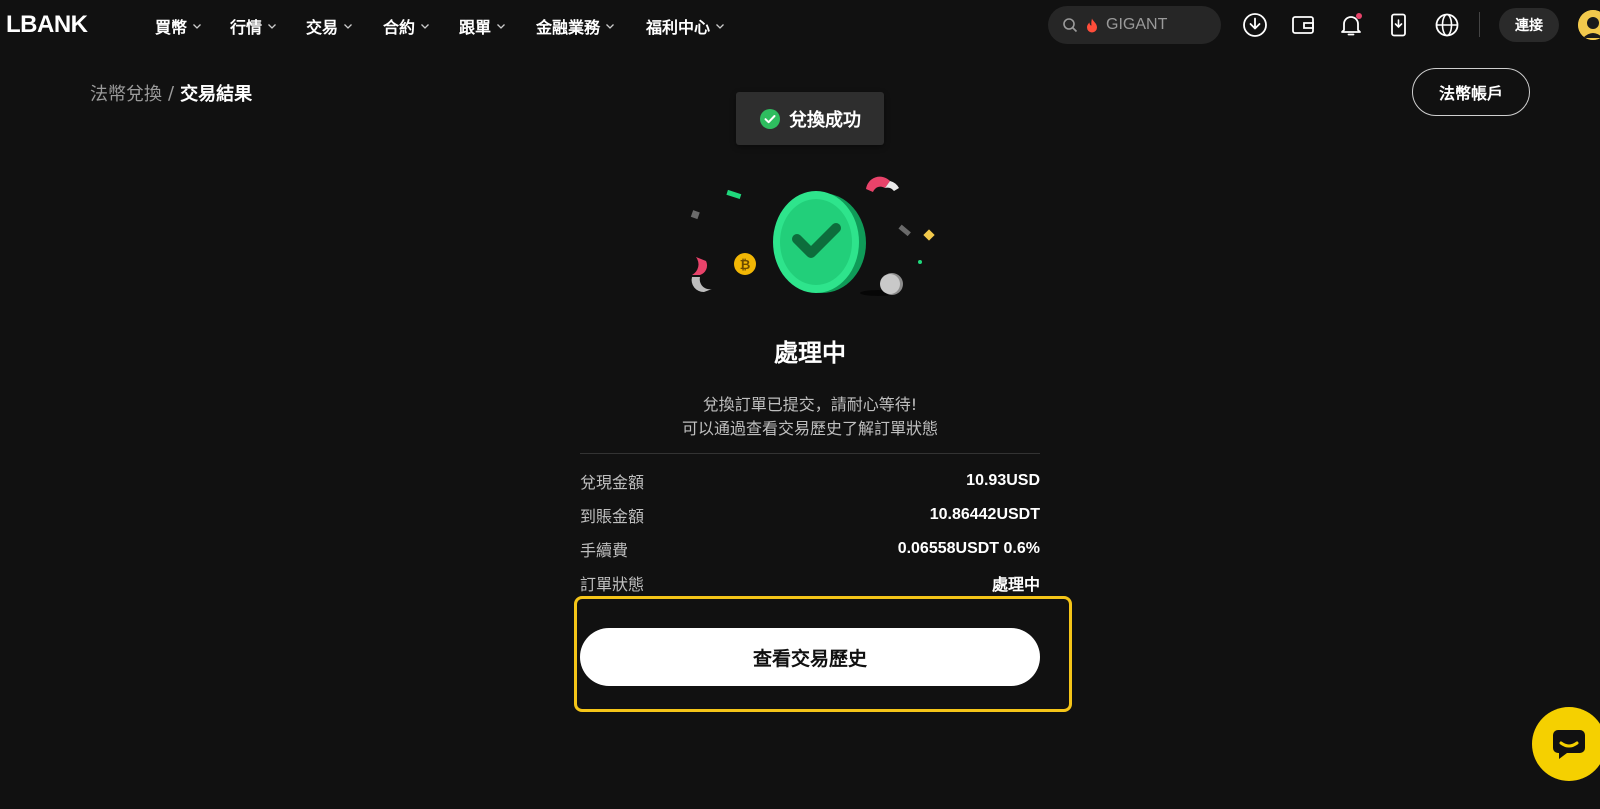 The width and height of the screenshot is (1600, 809). What do you see at coordinates (1092, 25) in the screenshot?
I see `fire-icon` at bounding box center [1092, 25].